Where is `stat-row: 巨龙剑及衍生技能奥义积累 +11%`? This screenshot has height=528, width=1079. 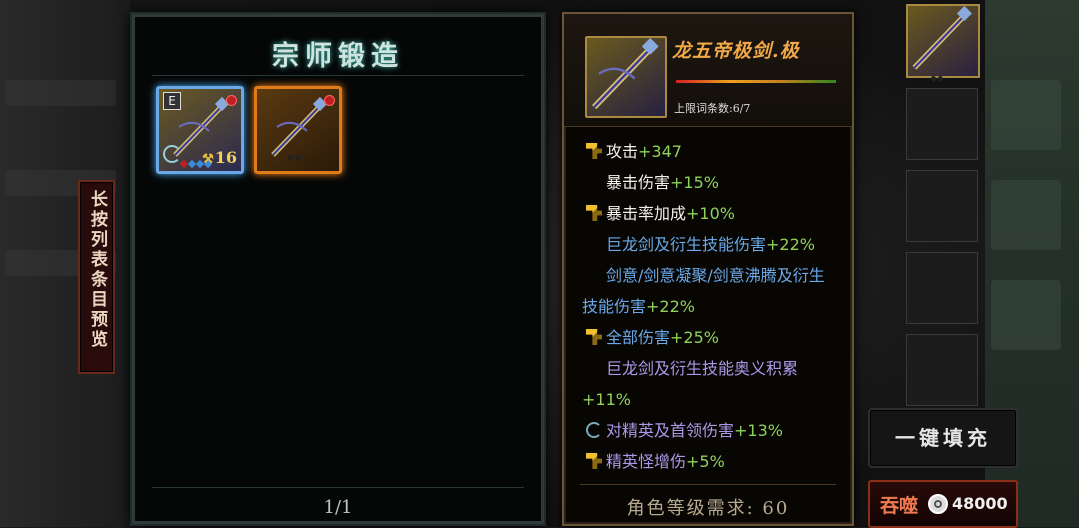 stat-row: 巨龙剑及衍生技能奥义积累 +11% is located at coordinates (710, 384).